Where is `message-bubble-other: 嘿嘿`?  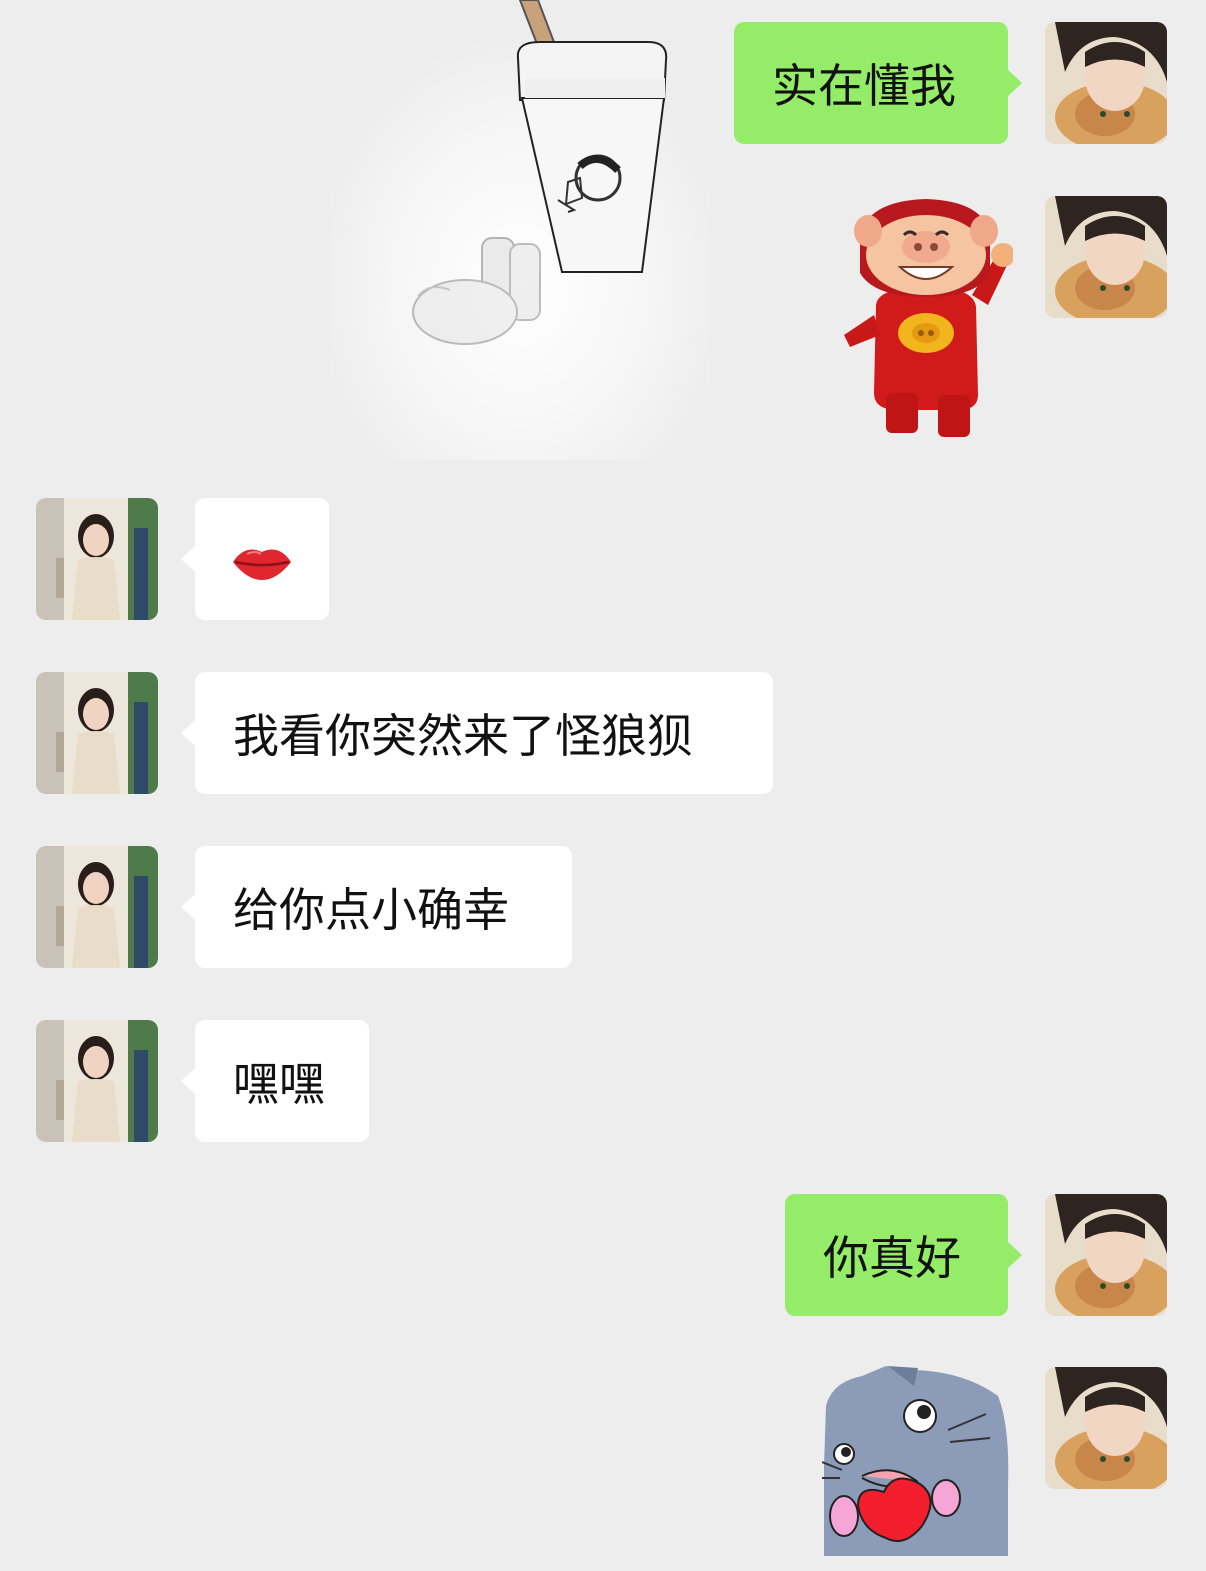 message-bubble-other: 嘿嘿 is located at coordinates (275, 1081).